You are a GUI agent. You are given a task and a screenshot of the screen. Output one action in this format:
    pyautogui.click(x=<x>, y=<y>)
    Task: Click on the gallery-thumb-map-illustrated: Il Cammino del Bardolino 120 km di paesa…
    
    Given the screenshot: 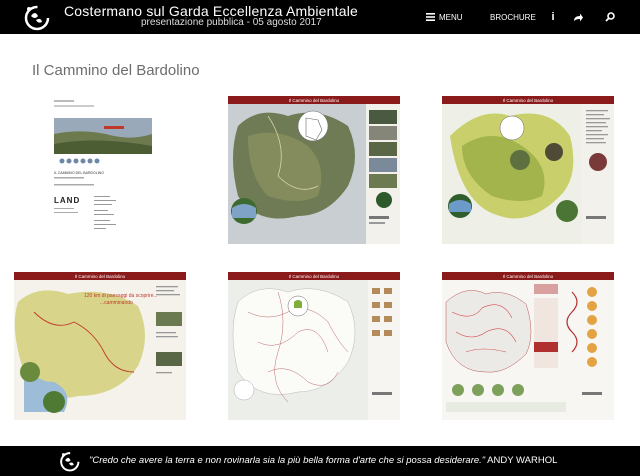 What is the action you would take?
    pyautogui.click(x=100, y=346)
    